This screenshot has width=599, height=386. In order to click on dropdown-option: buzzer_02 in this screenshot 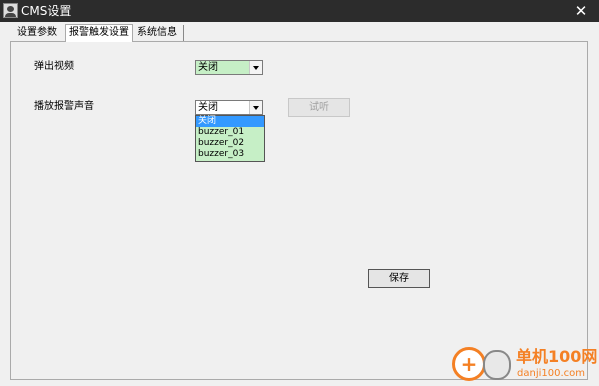, I will do `click(230, 143)`.